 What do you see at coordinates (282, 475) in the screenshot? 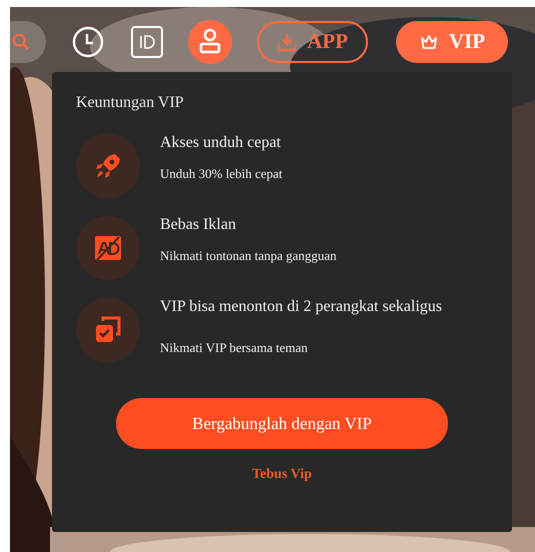
I see `redeem-link: Tebus Vip` at bounding box center [282, 475].